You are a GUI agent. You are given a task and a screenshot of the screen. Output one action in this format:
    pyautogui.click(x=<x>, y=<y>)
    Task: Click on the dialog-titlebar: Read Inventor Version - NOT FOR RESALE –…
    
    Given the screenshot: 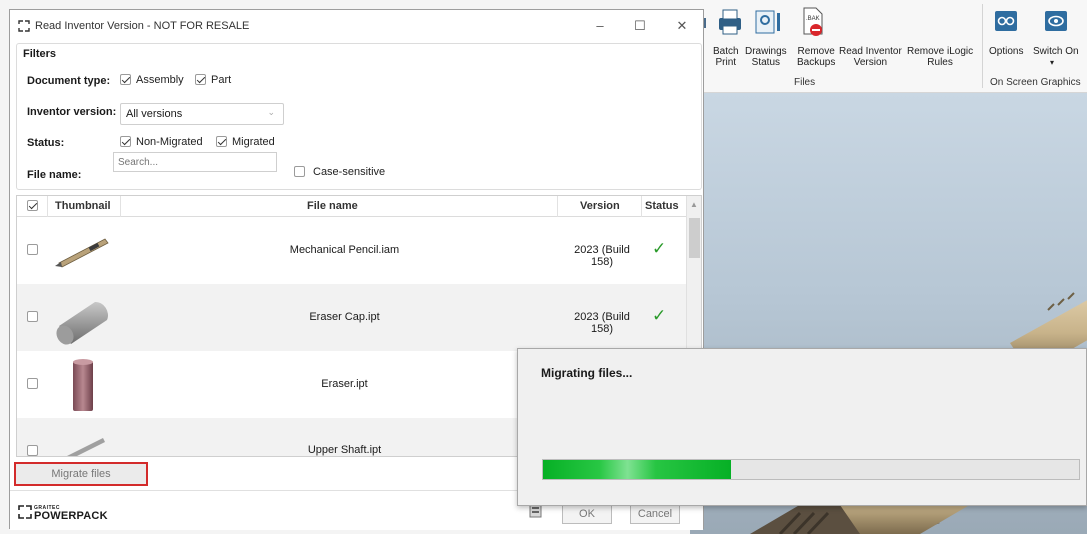 What is the action you would take?
    pyautogui.click(x=356, y=25)
    